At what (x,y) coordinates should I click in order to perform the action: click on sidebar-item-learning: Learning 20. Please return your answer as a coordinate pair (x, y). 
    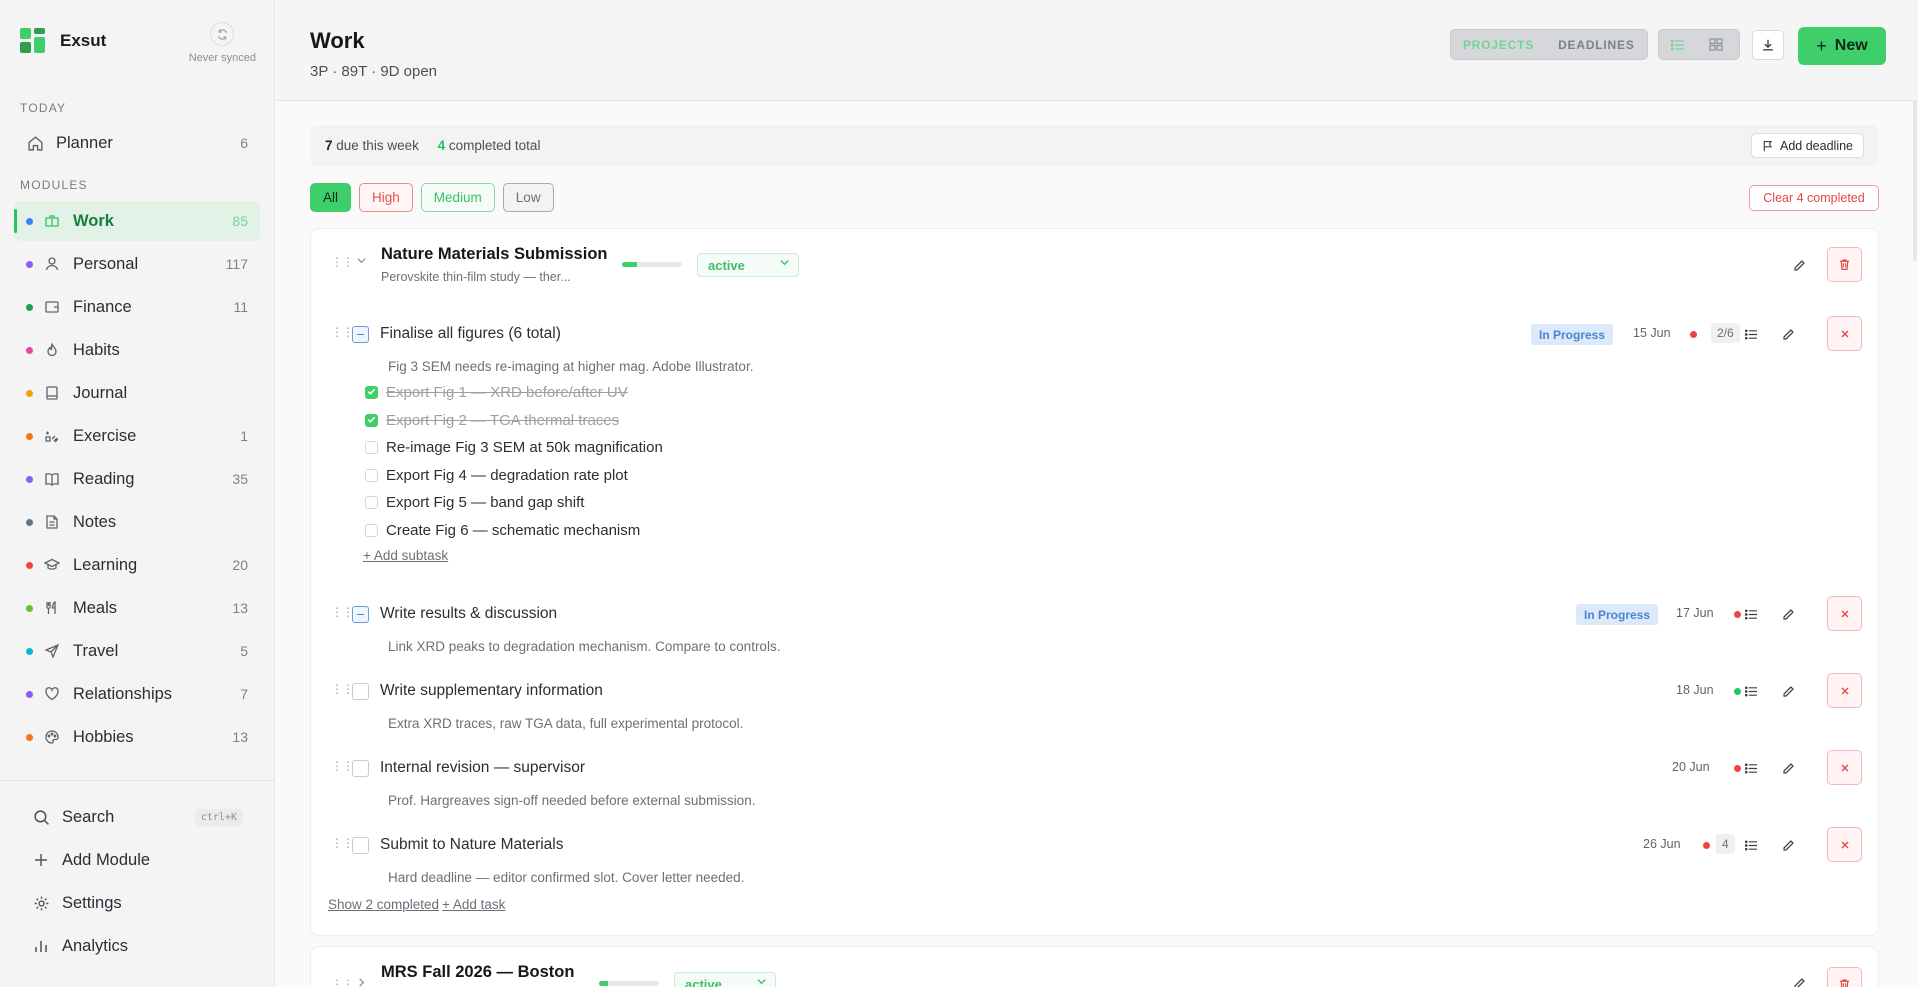
    Looking at the image, I should click on (137, 565).